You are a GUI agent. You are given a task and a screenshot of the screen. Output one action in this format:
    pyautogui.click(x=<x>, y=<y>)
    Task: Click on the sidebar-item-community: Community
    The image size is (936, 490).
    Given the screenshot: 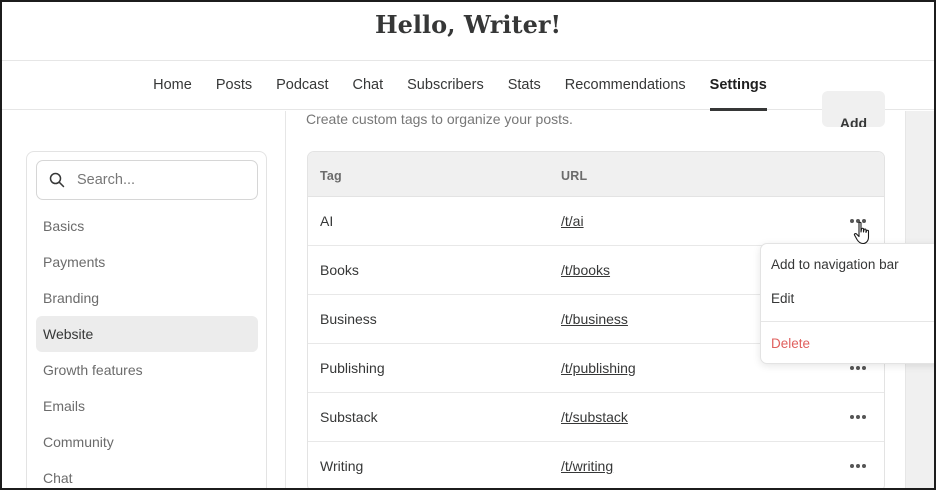 What is the action you would take?
    pyautogui.click(x=147, y=442)
    